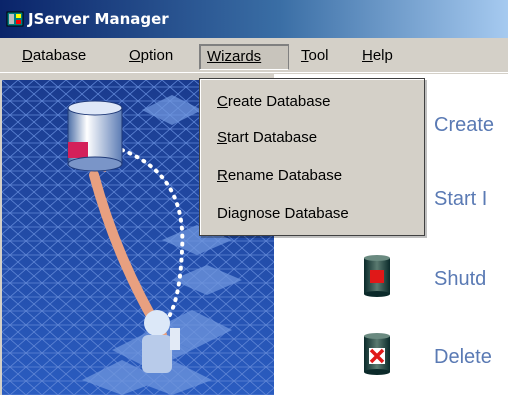 This screenshot has width=508, height=395. What do you see at coordinates (15, 19) in the screenshot?
I see `app-icon` at bounding box center [15, 19].